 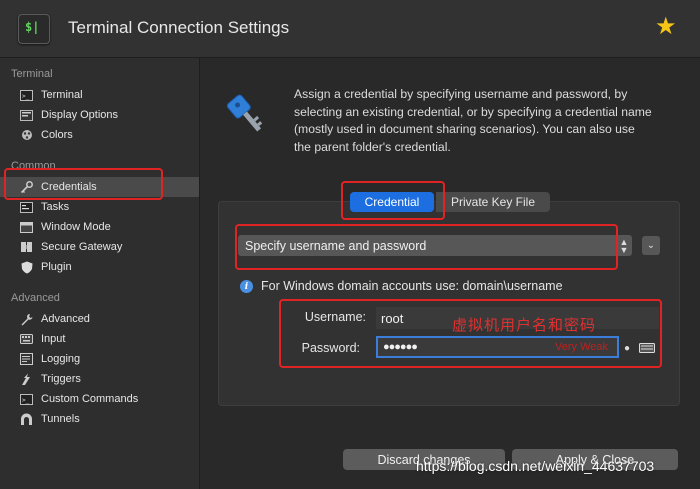 What do you see at coordinates (26, 319) in the screenshot?
I see `wrench-icon` at bounding box center [26, 319].